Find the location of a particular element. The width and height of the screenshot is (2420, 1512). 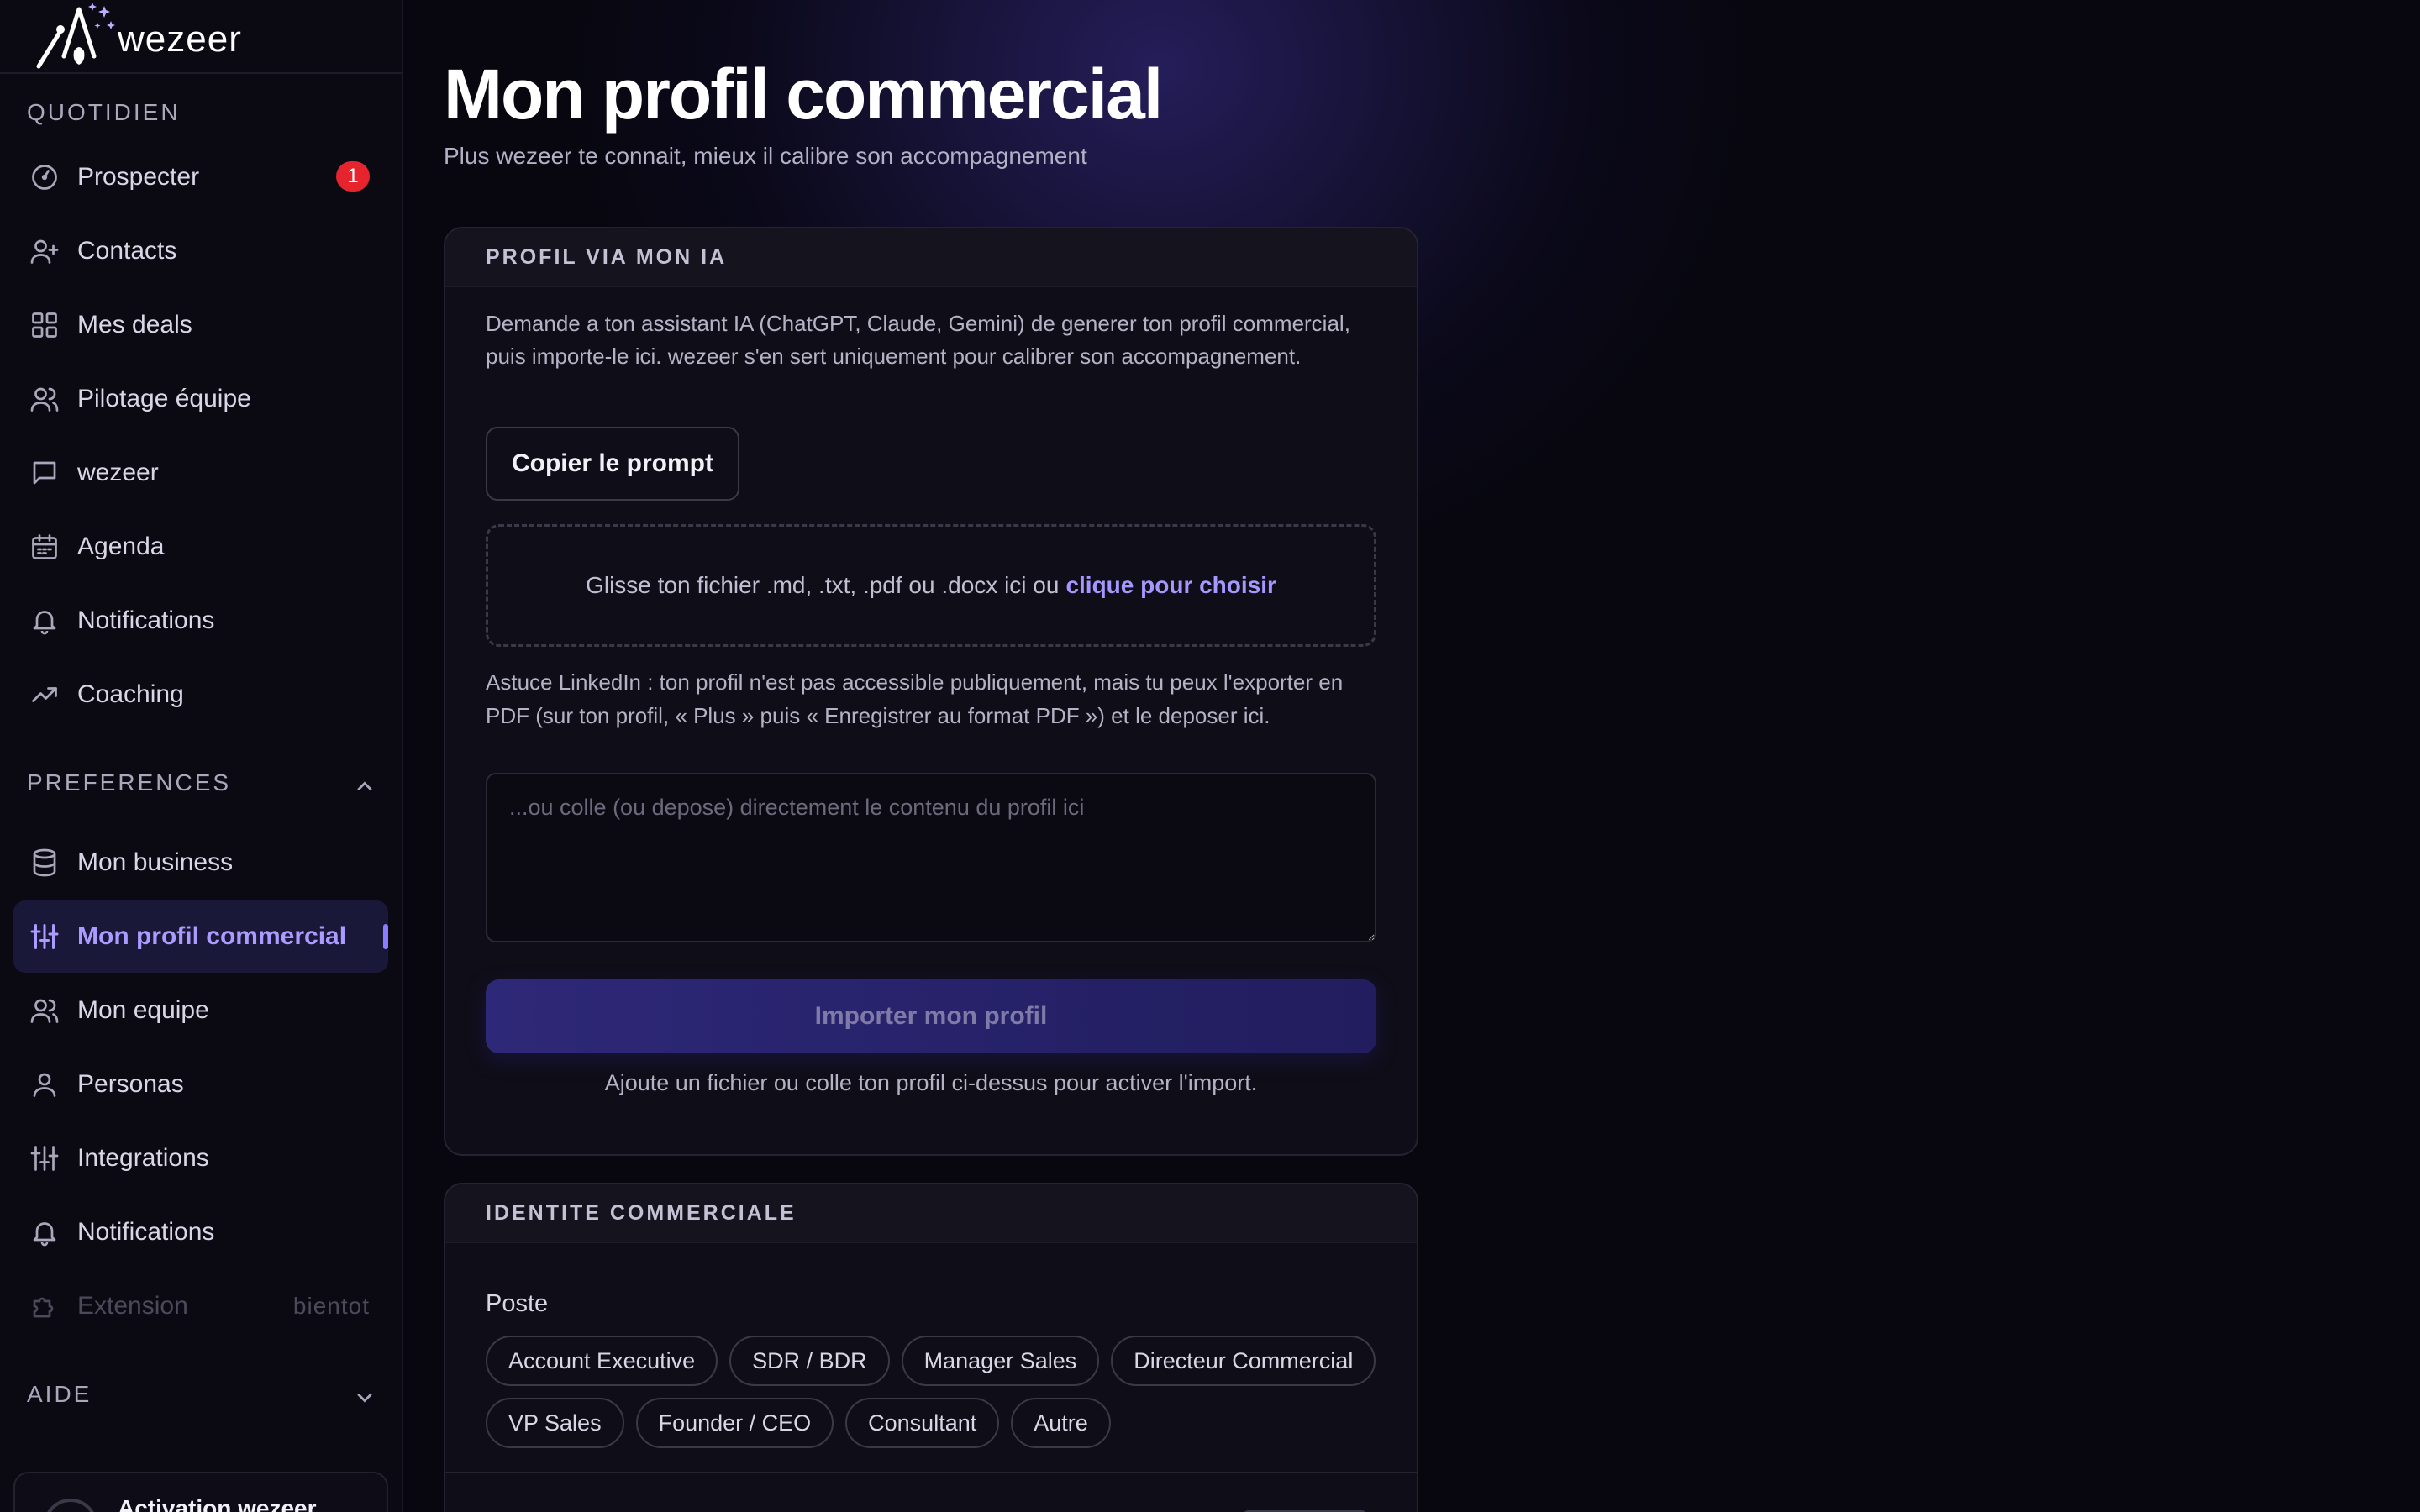

logo: wezeer is located at coordinates (201, 37).